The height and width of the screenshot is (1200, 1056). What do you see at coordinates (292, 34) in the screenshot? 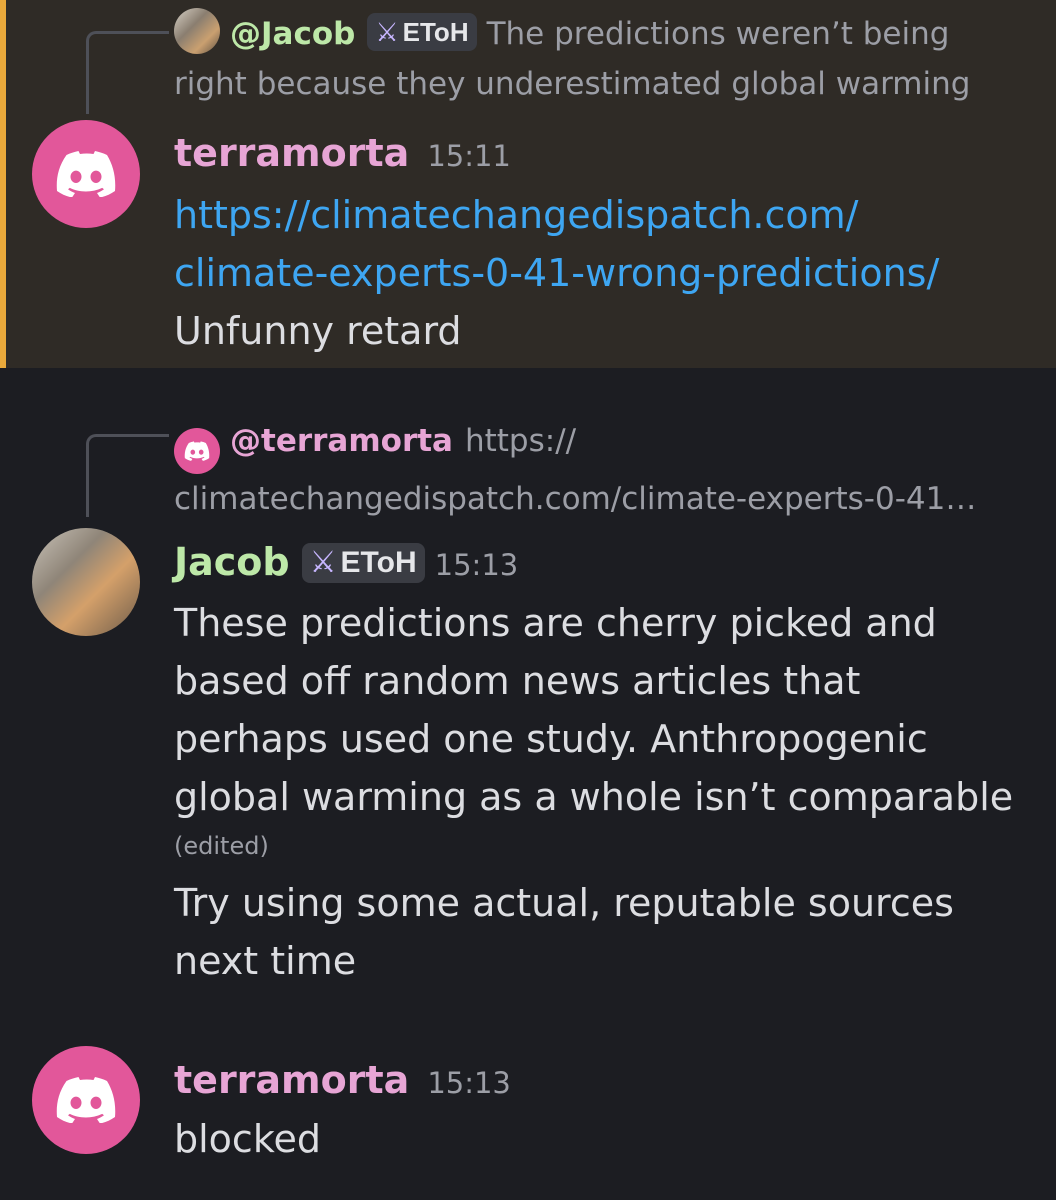
I see `reply-username: @Jacob` at bounding box center [292, 34].